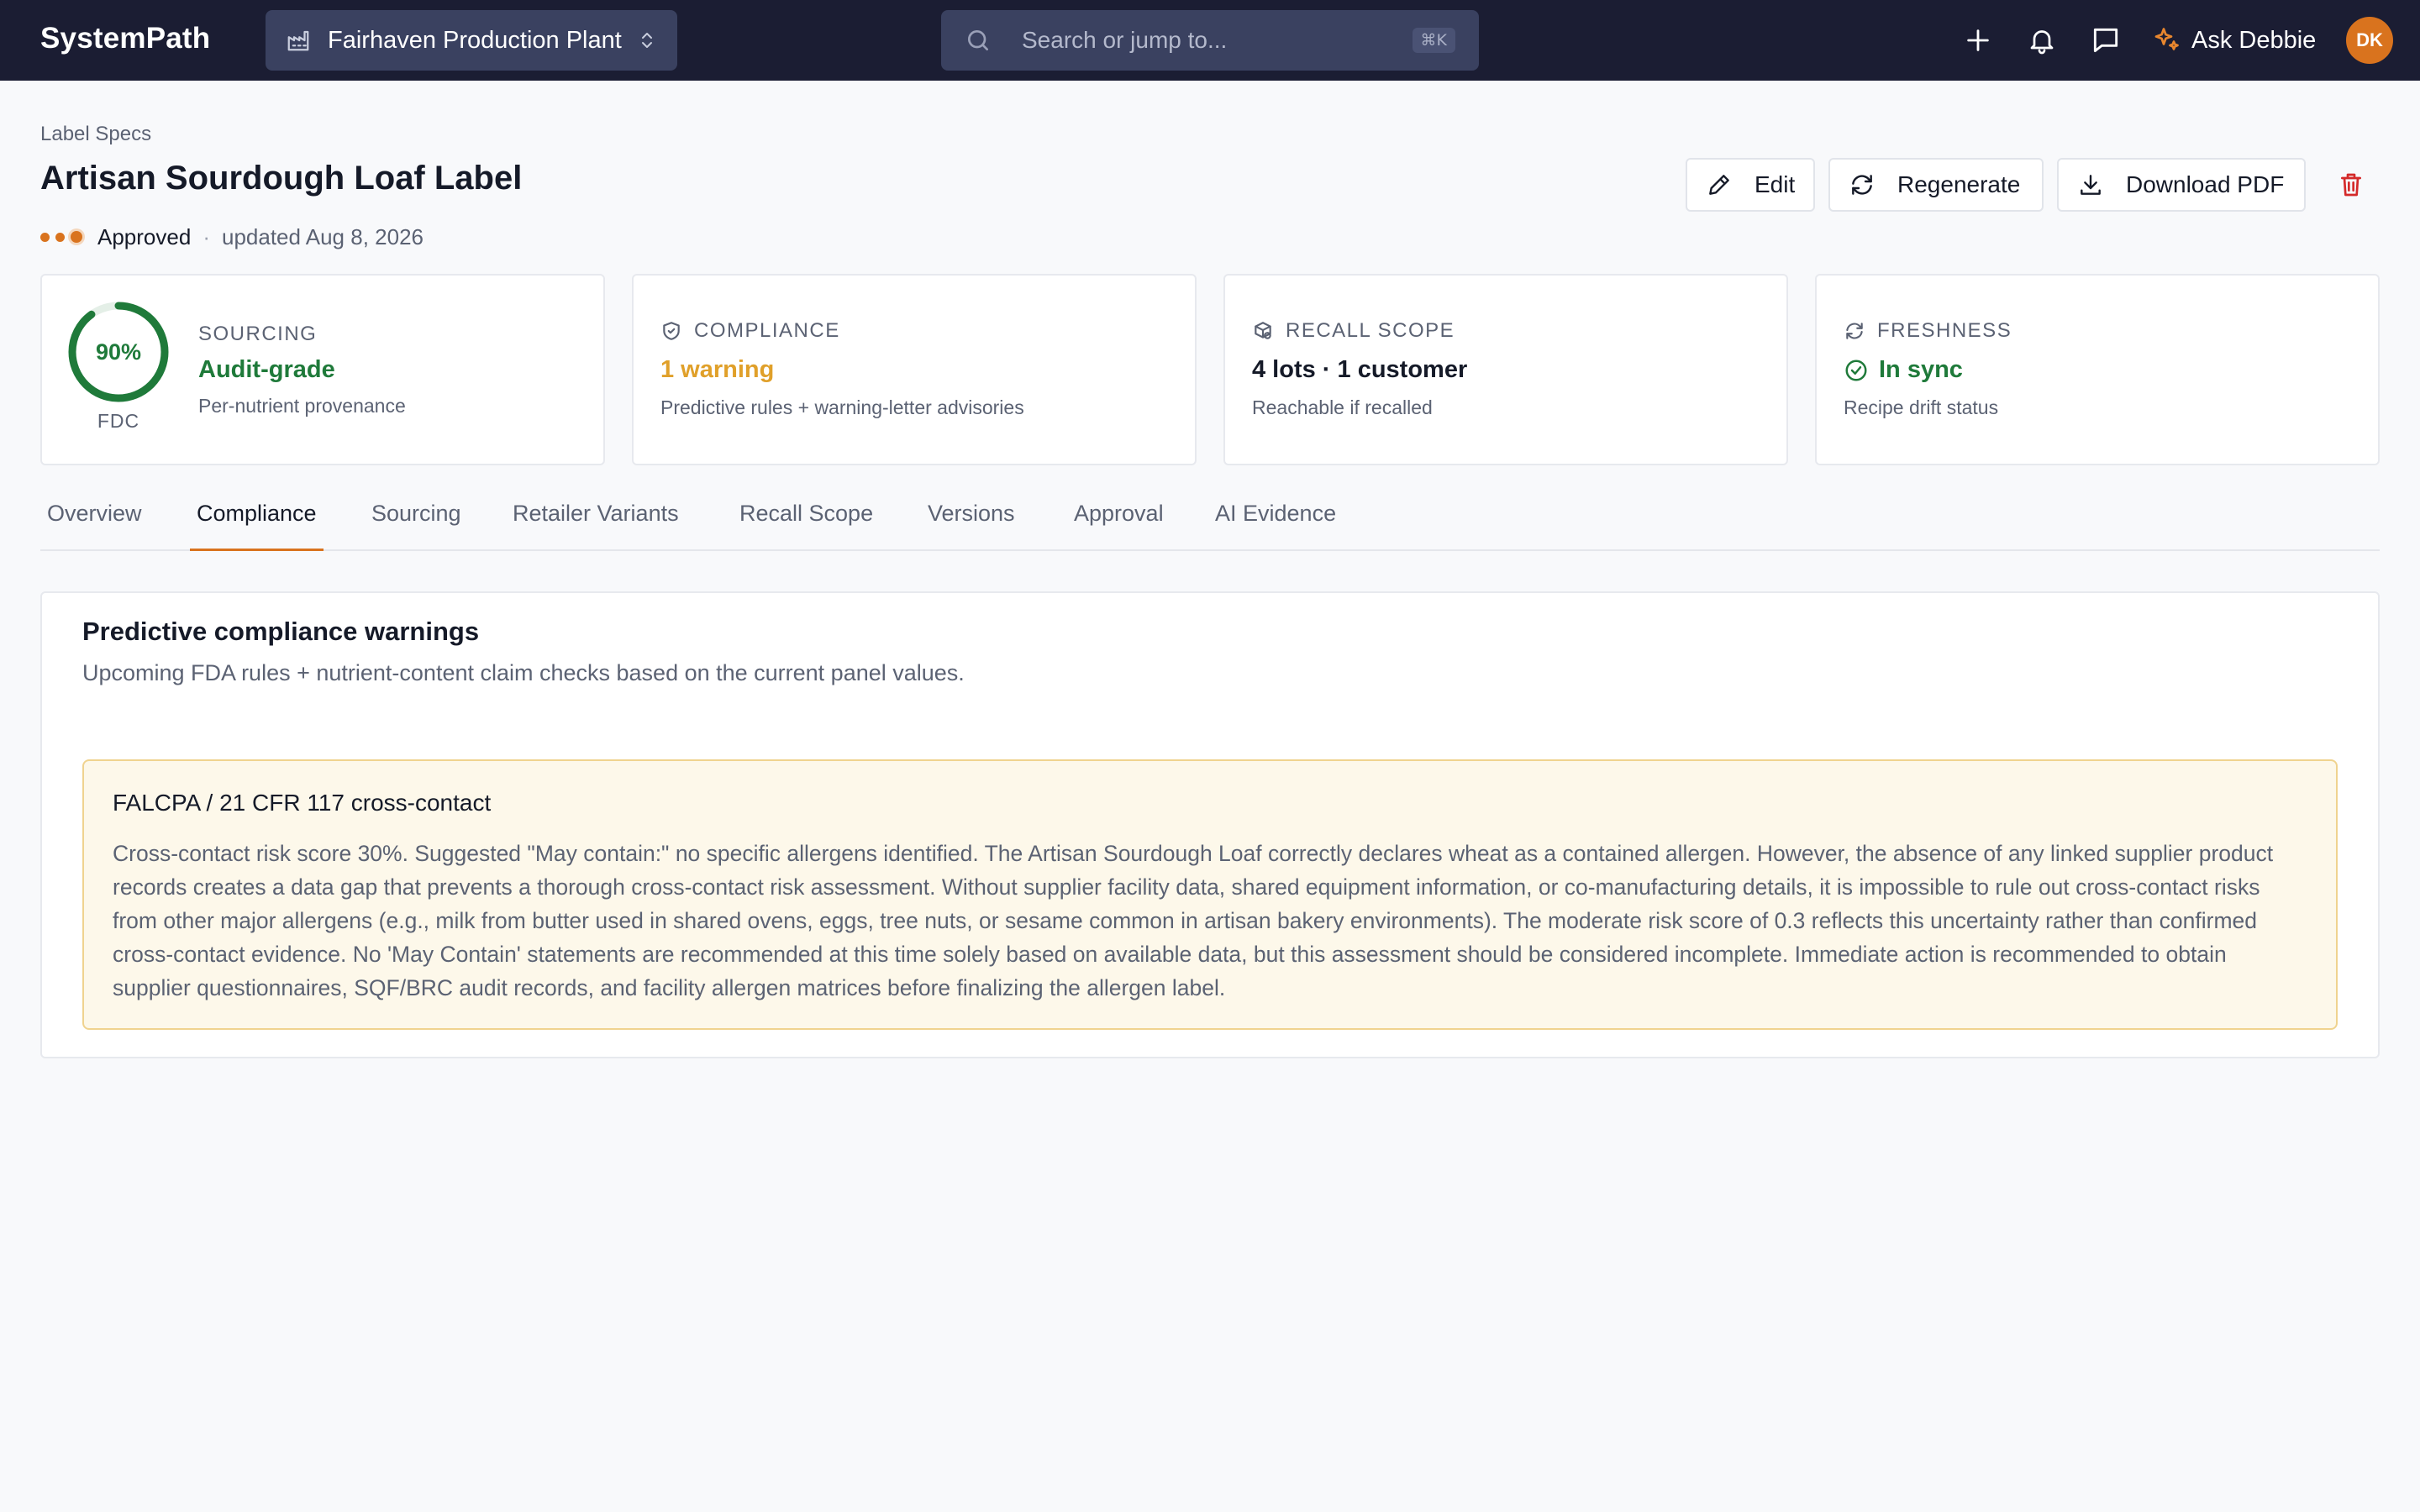 This screenshot has height=1512, width=2420. What do you see at coordinates (1434, 40) in the screenshot?
I see `search-shortcut-hint: ⌘K` at bounding box center [1434, 40].